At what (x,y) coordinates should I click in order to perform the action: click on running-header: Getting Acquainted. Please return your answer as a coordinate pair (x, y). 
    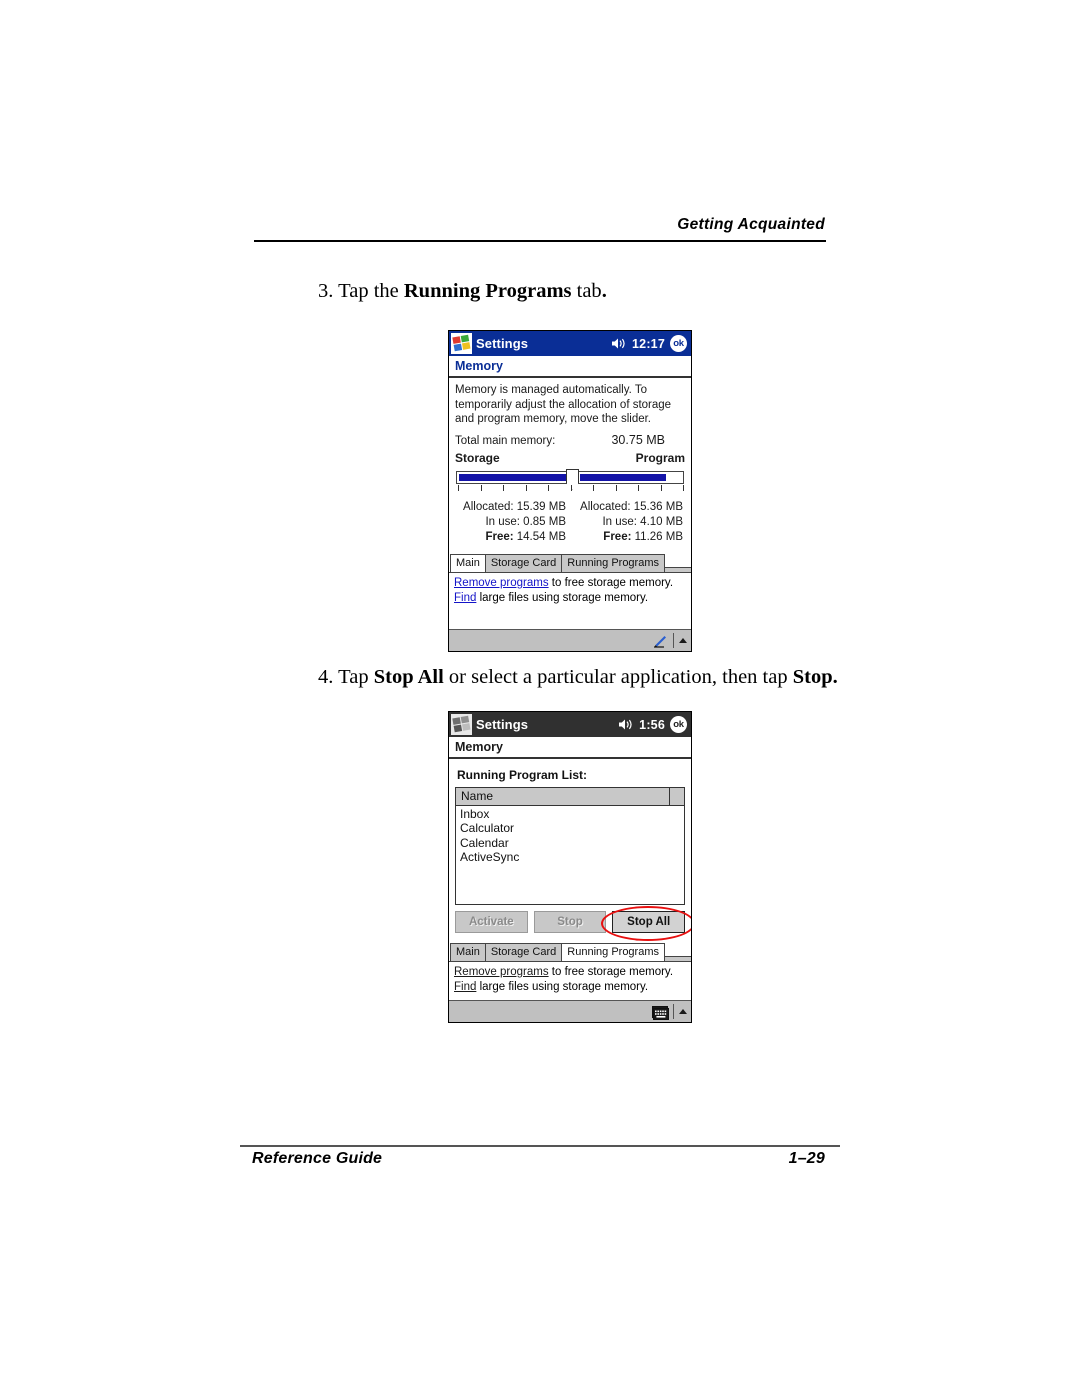
    Looking at the image, I should click on (751, 224).